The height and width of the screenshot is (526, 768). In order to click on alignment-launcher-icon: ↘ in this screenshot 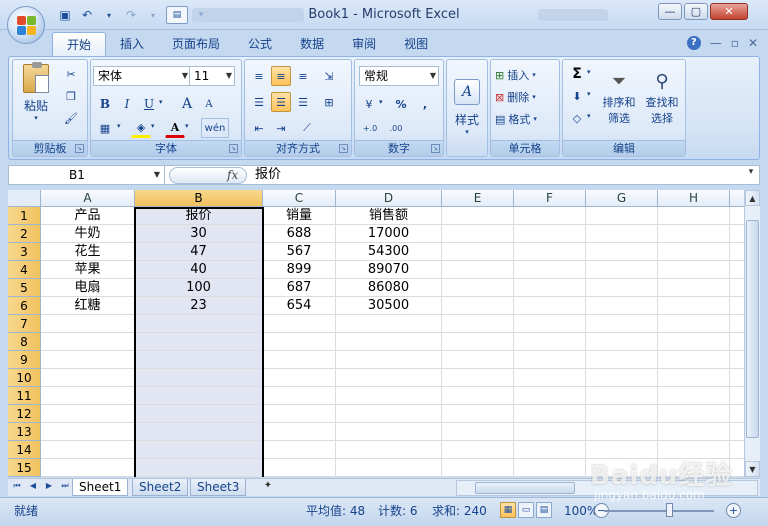, I will do `click(343, 148)`.